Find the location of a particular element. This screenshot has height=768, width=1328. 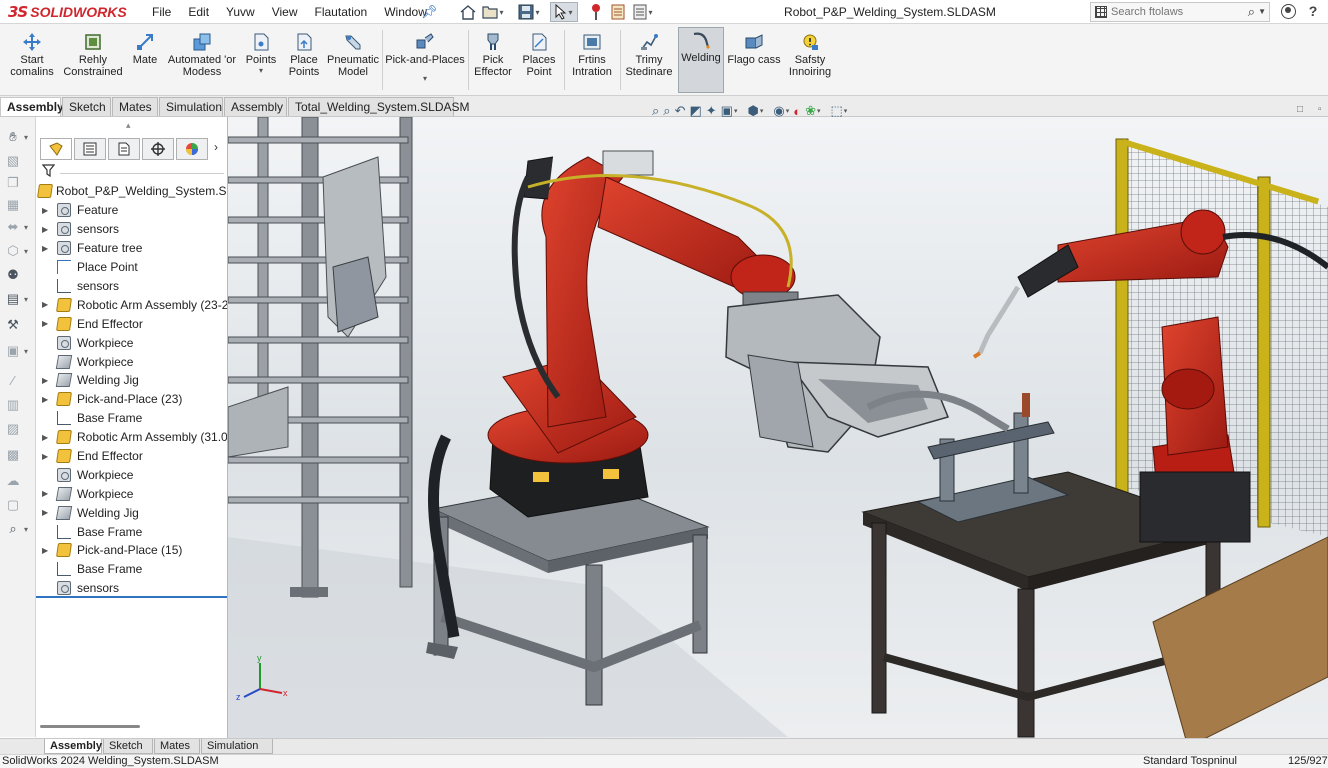

bom-icon: ▢ is located at coordinates (13, 505).